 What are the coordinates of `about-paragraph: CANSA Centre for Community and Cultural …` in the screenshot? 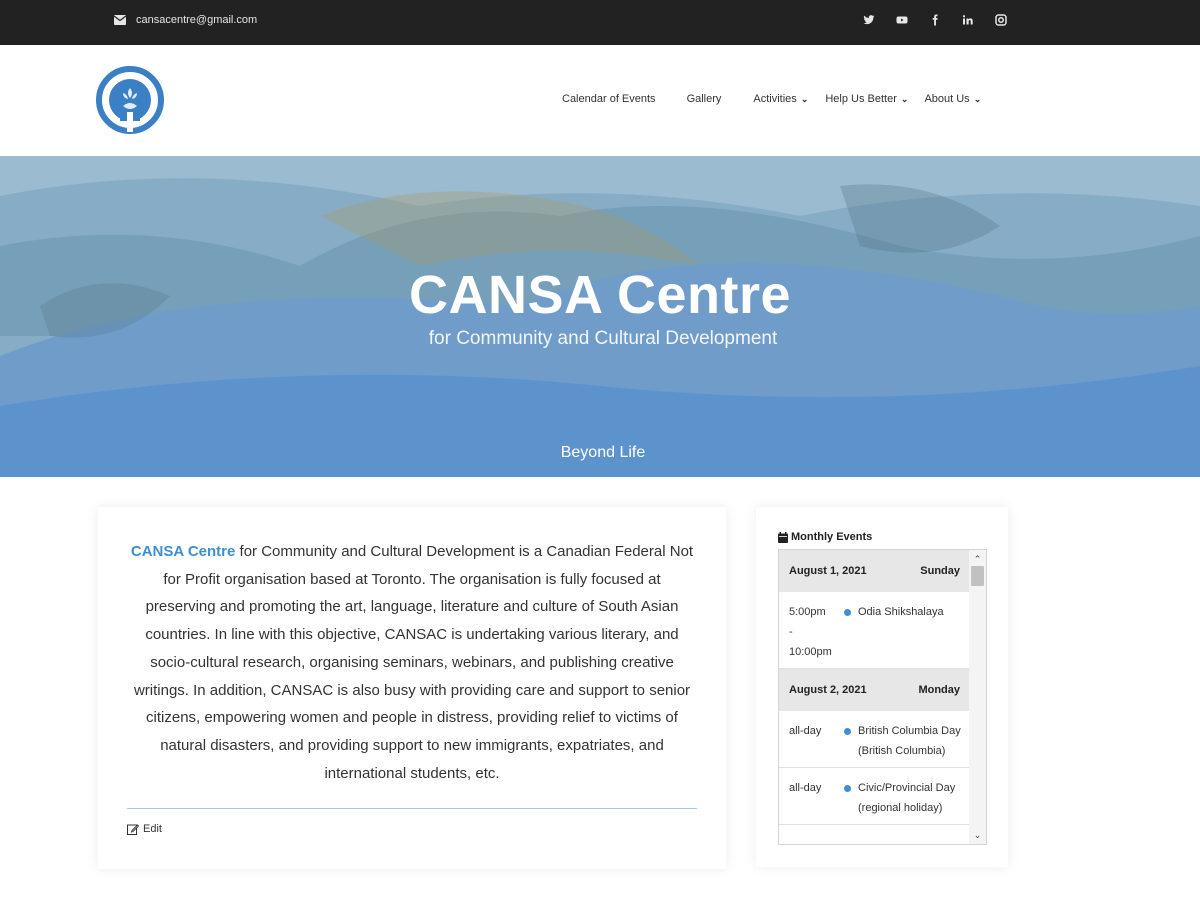 It's located at (412, 662).